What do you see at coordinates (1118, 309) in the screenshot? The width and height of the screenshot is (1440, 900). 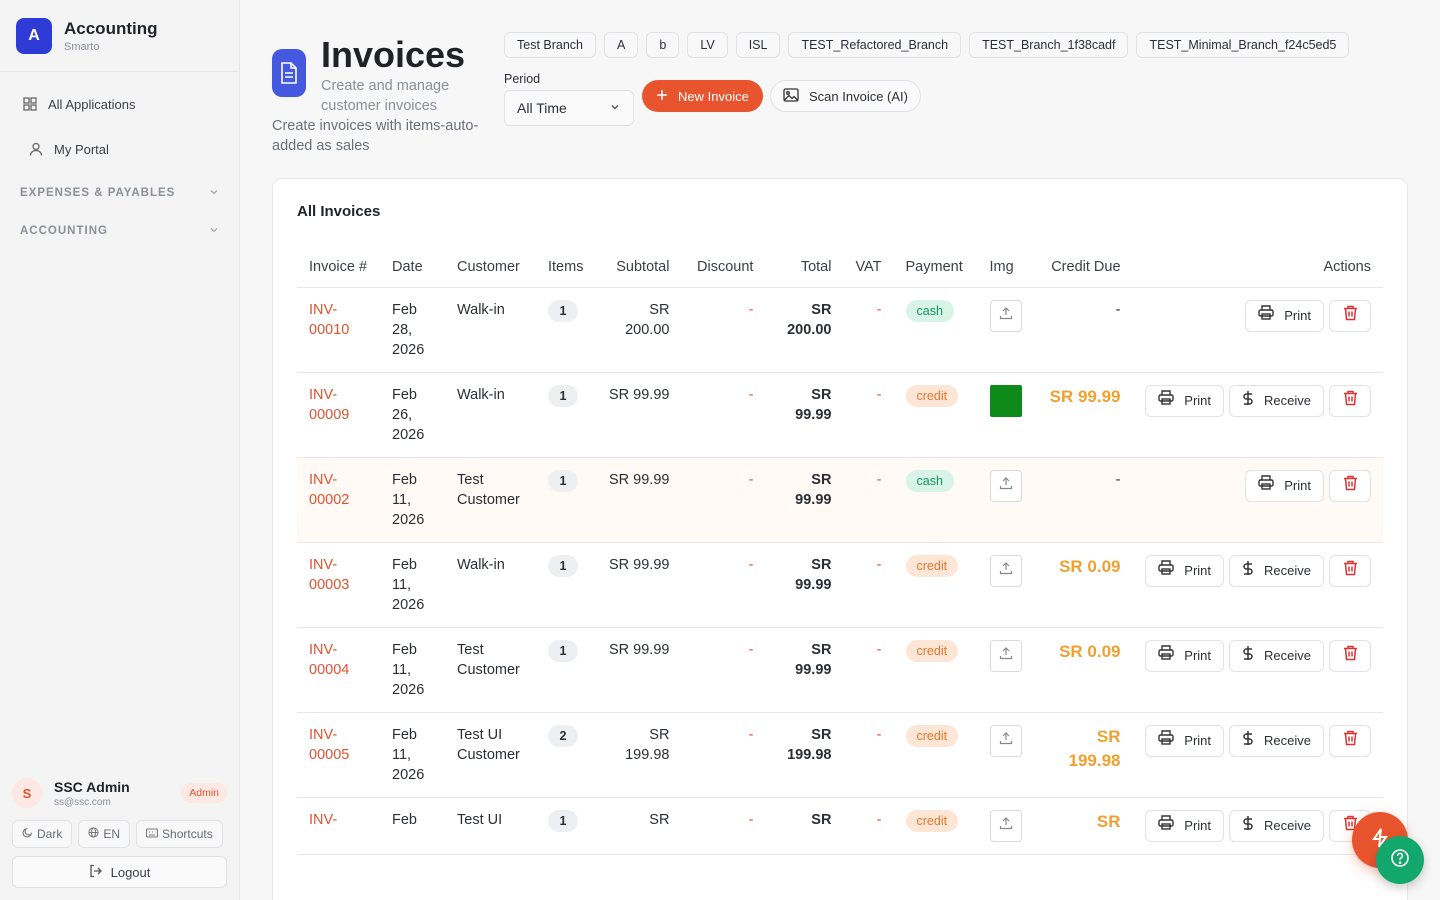 I see `credit-due: -` at bounding box center [1118, 309].